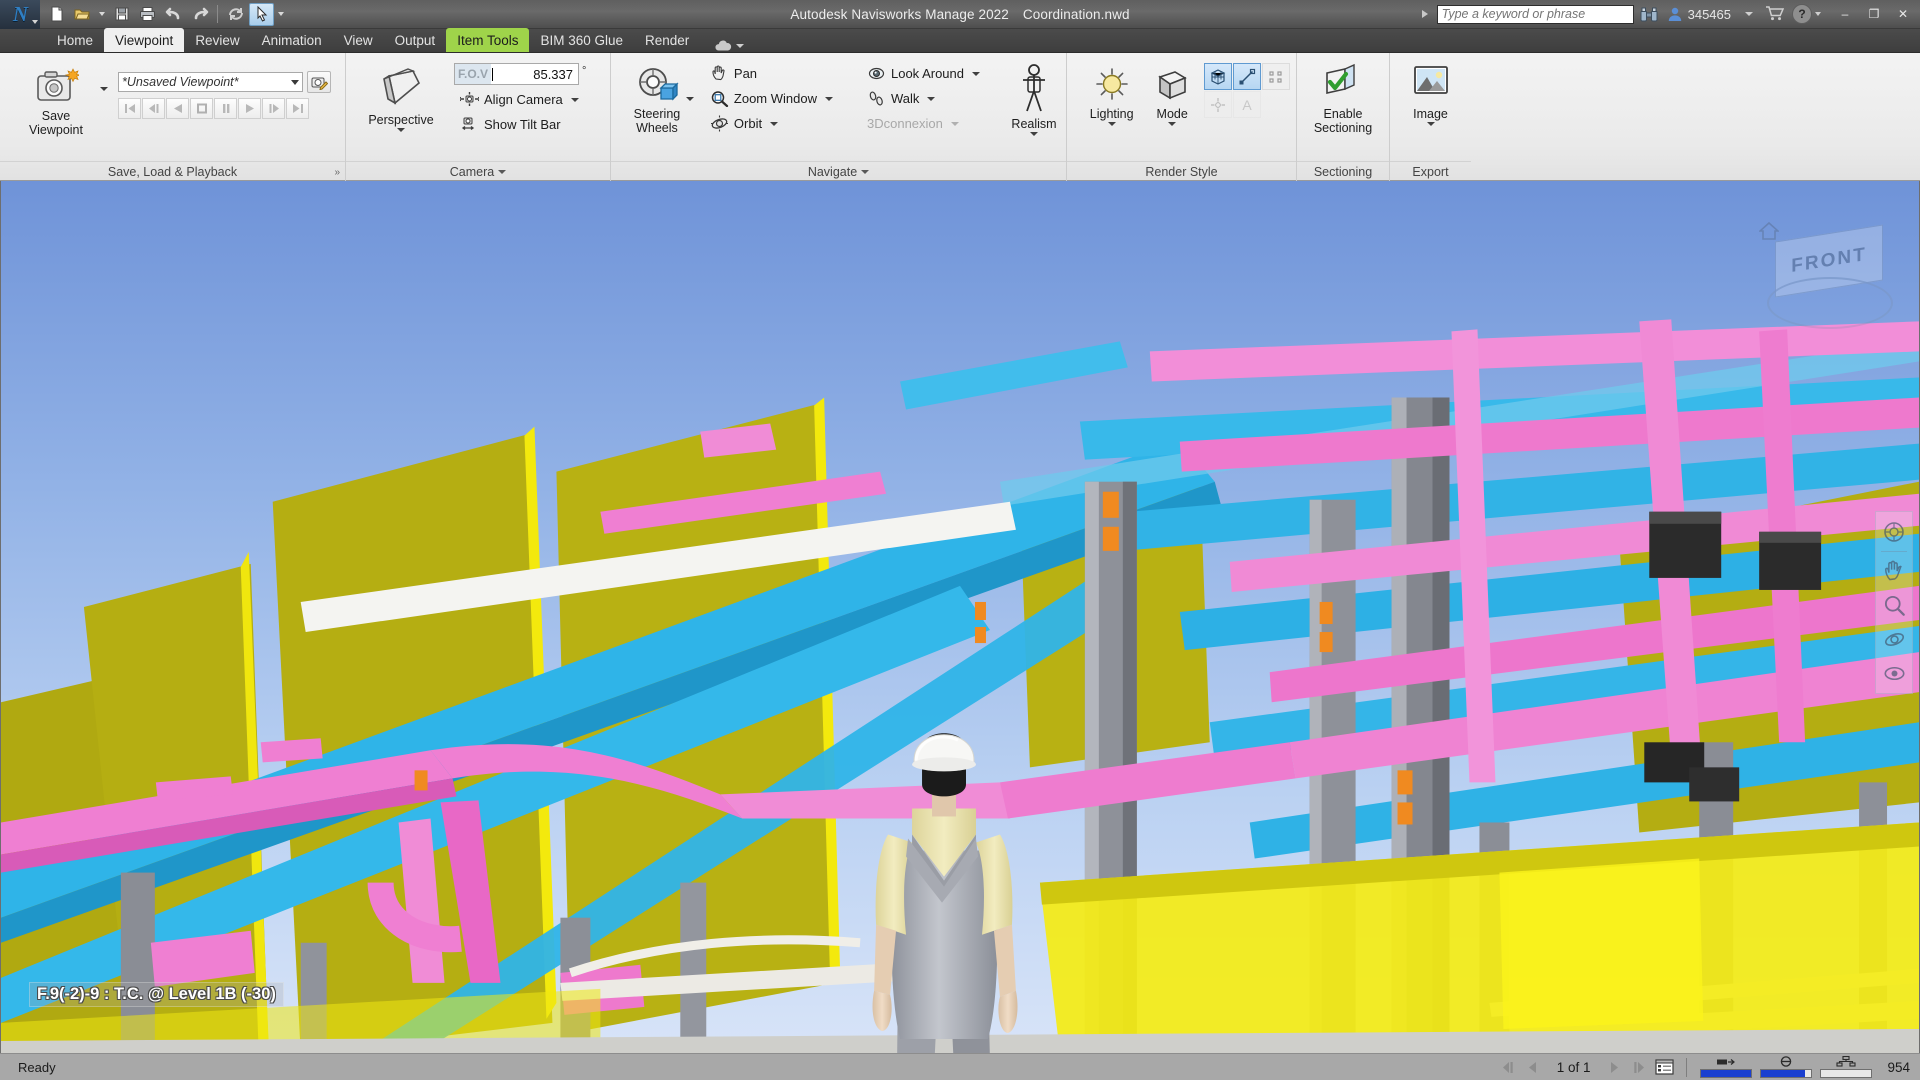  What do you see at coordinates (1894, 605) in the screenshot?
I see `nav-zoom-button` at bounding box center [1894, 605].